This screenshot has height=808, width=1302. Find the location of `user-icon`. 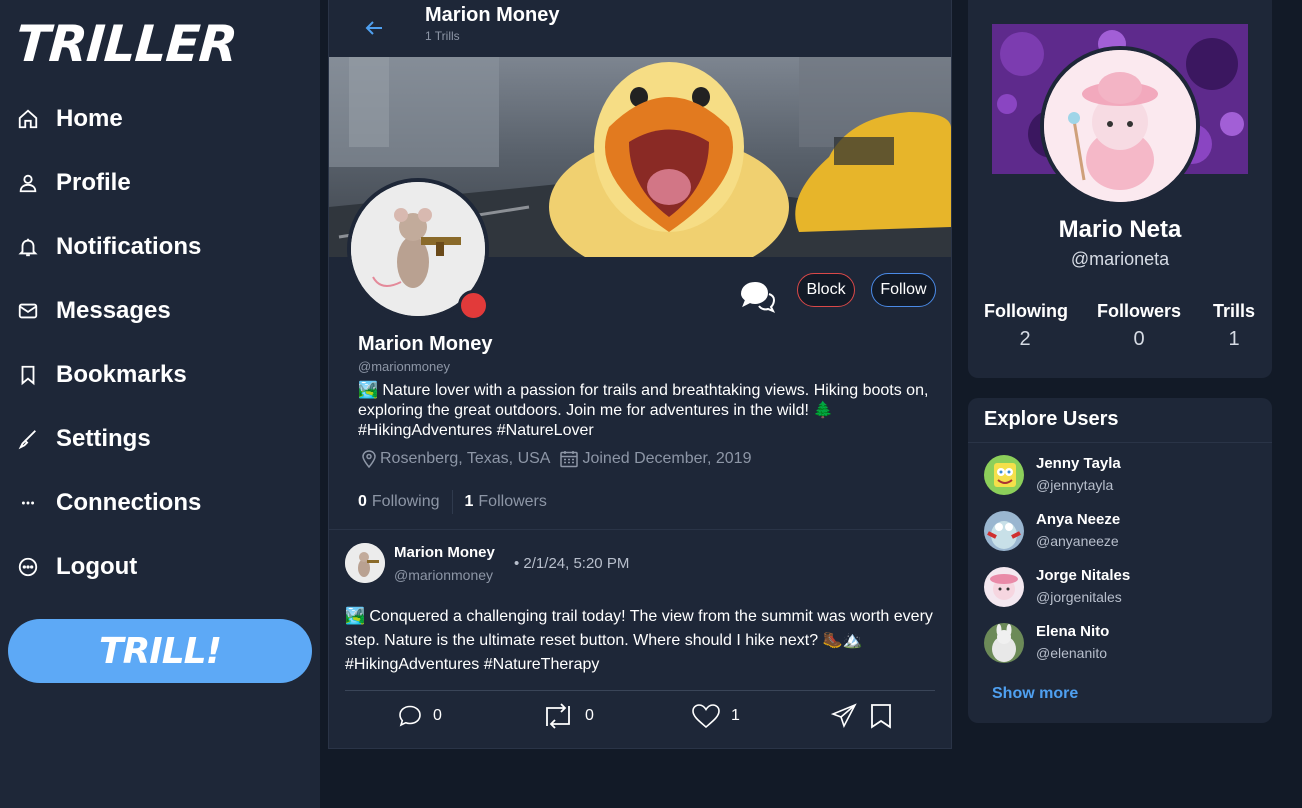

user-icon is located at coordinates (28, 183).